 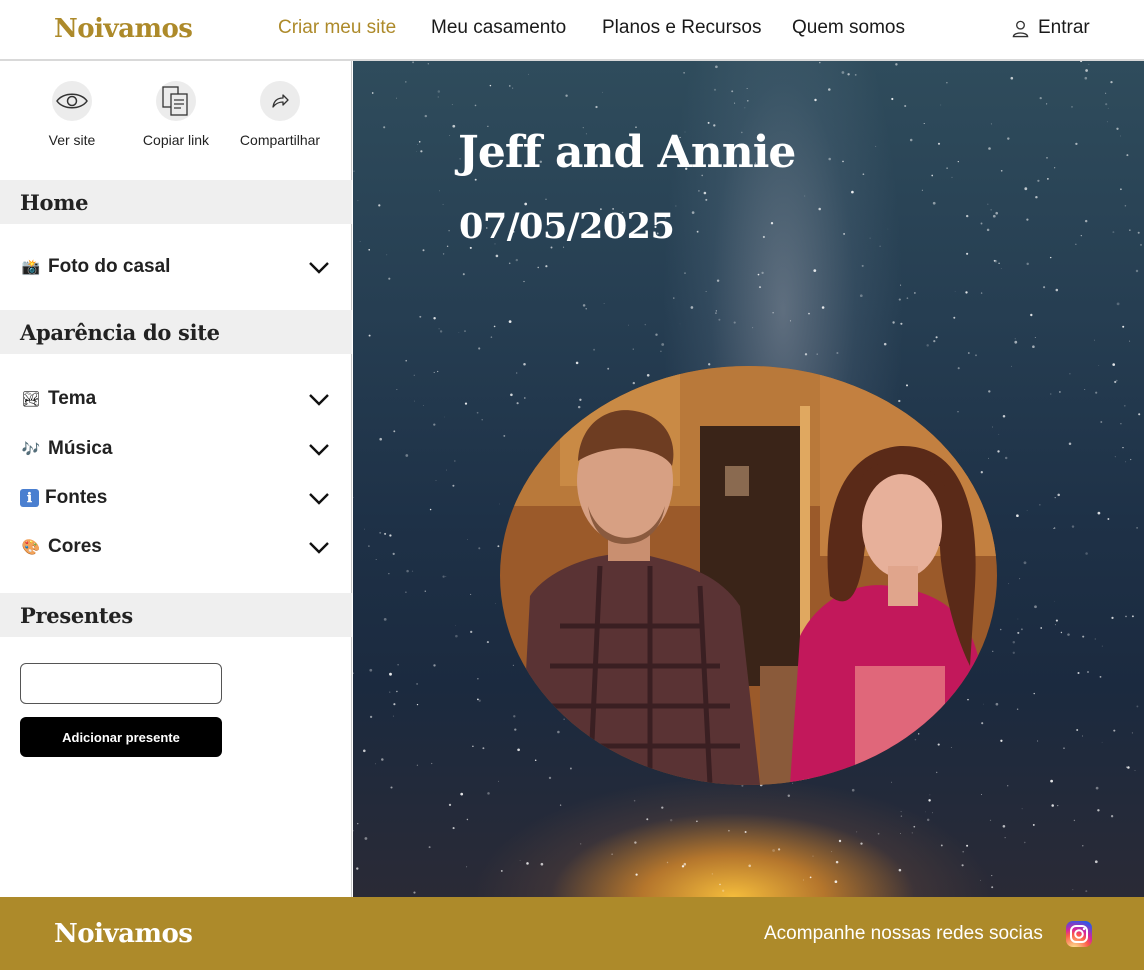 What do you see at coordinates (572, 933) in the screenshot?
I see `site-footer: Noivamos Acompanhe nossas redes socias` at bounding box center [572, 933].